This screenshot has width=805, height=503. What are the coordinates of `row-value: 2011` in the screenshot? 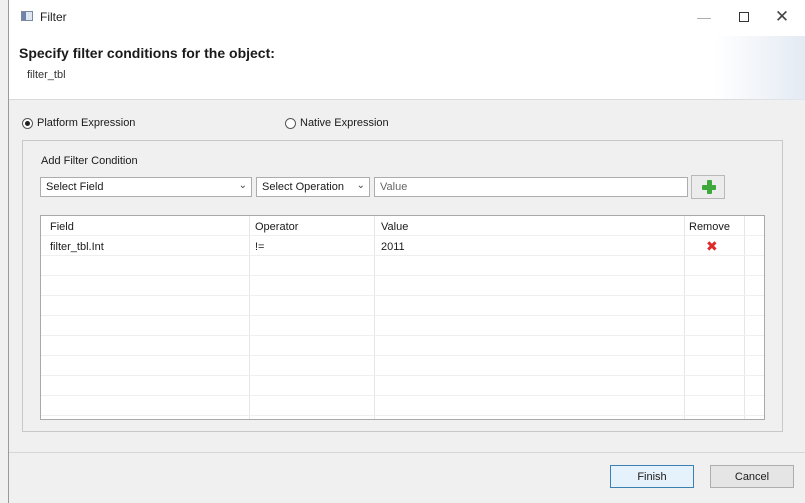 It's located at (393, 247).